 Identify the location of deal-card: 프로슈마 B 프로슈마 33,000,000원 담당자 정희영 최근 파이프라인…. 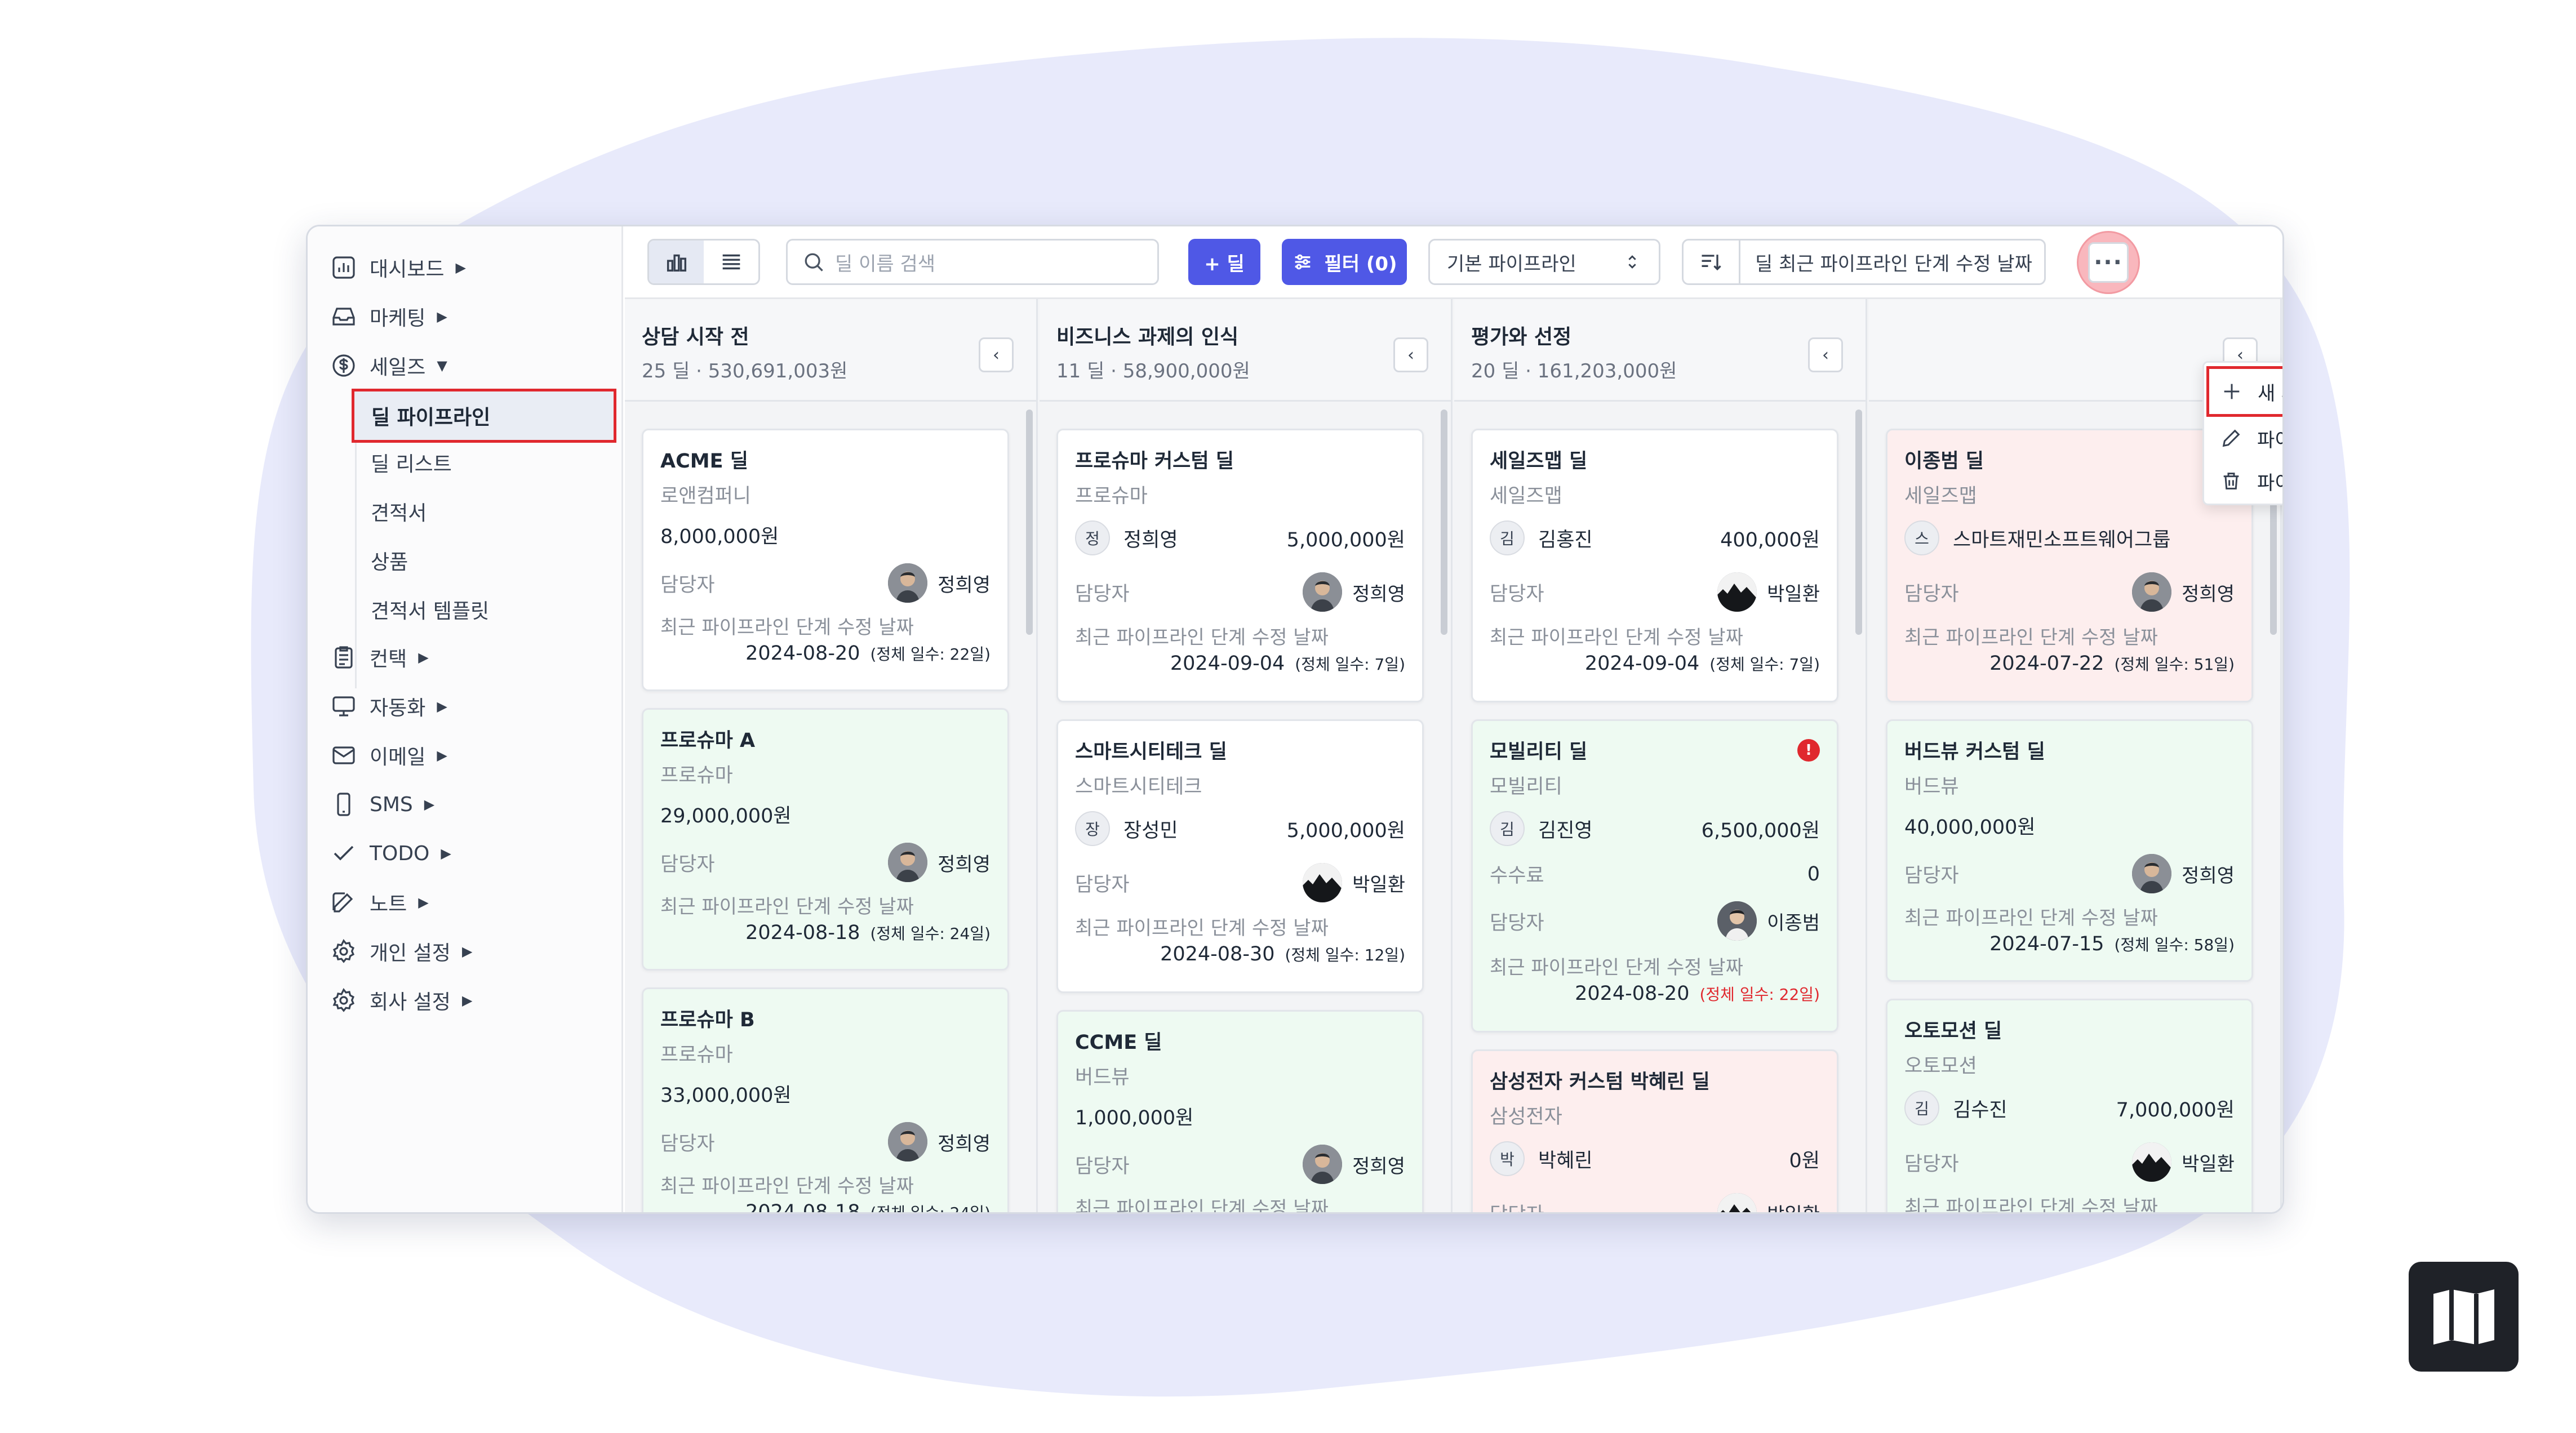
(825, 1099).